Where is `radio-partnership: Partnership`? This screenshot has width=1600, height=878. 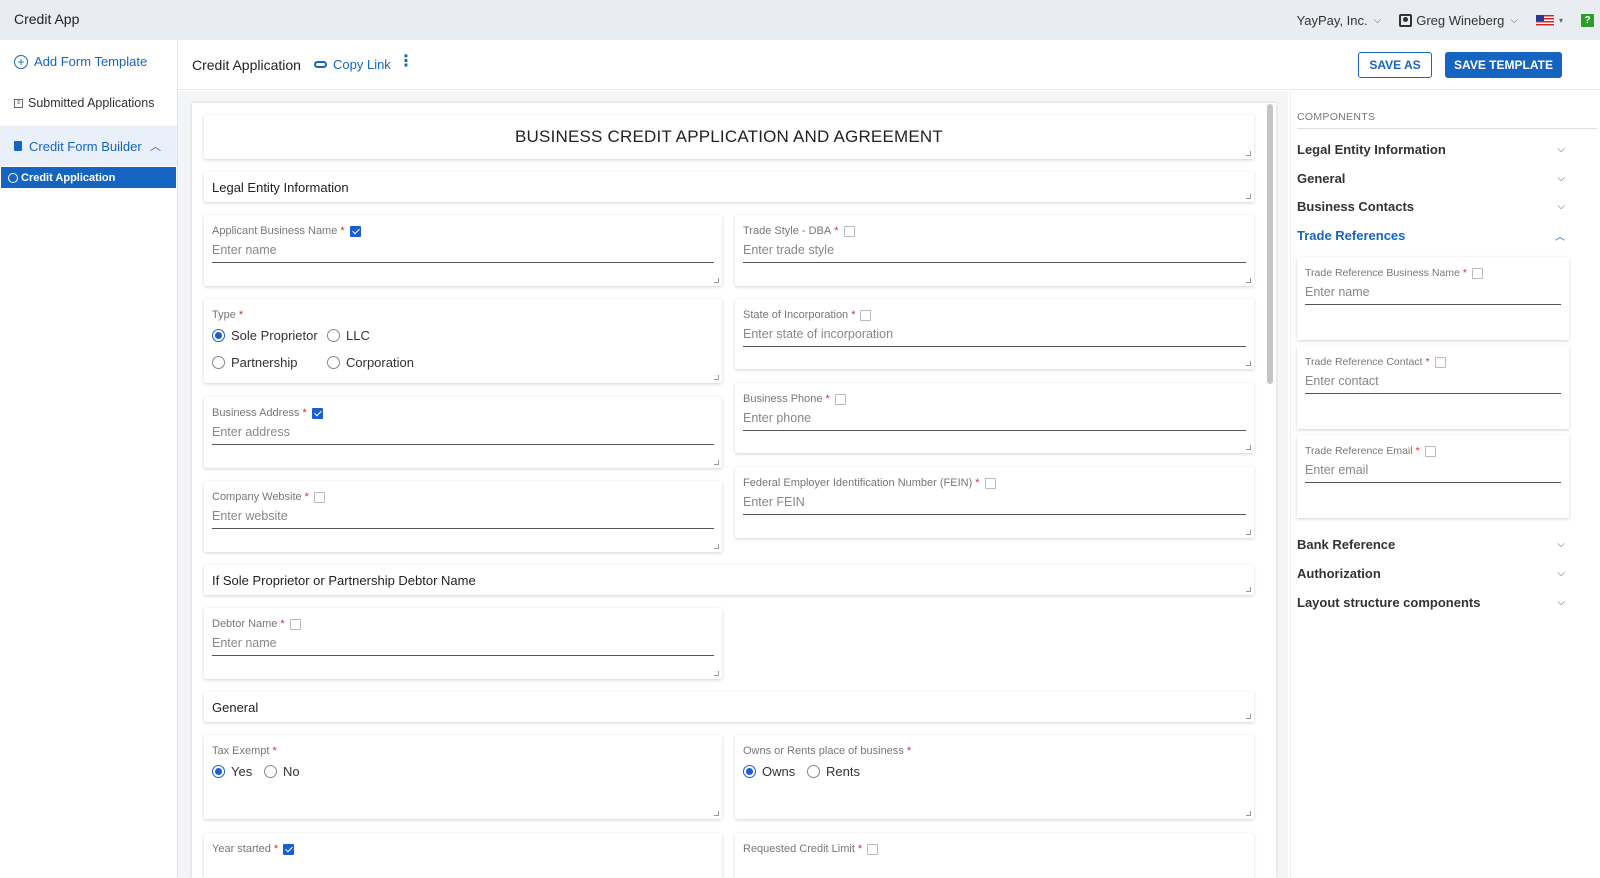
radio-partnership: Partnership is located at coordinates (269, 362).